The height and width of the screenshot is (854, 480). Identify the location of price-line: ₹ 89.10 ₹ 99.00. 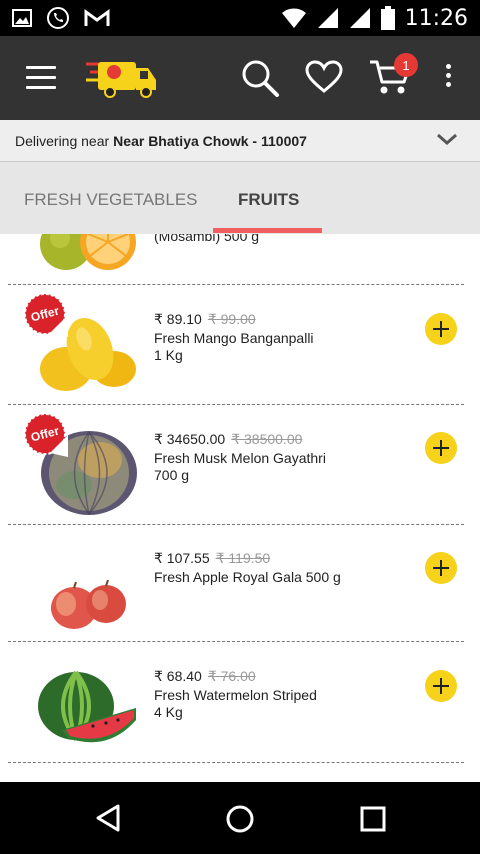
(205, 319).